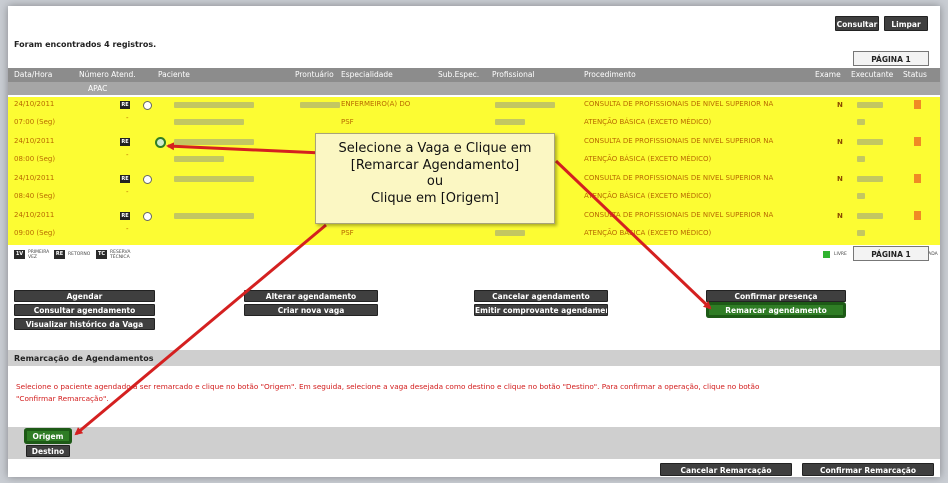 The width and height of the screenshot is (948, 483). What do you see at coordinates (435, 148) in the screenshot?
I see `callout-line: Selecione a Vaga e Clique em` at bounding box center [435, 148].